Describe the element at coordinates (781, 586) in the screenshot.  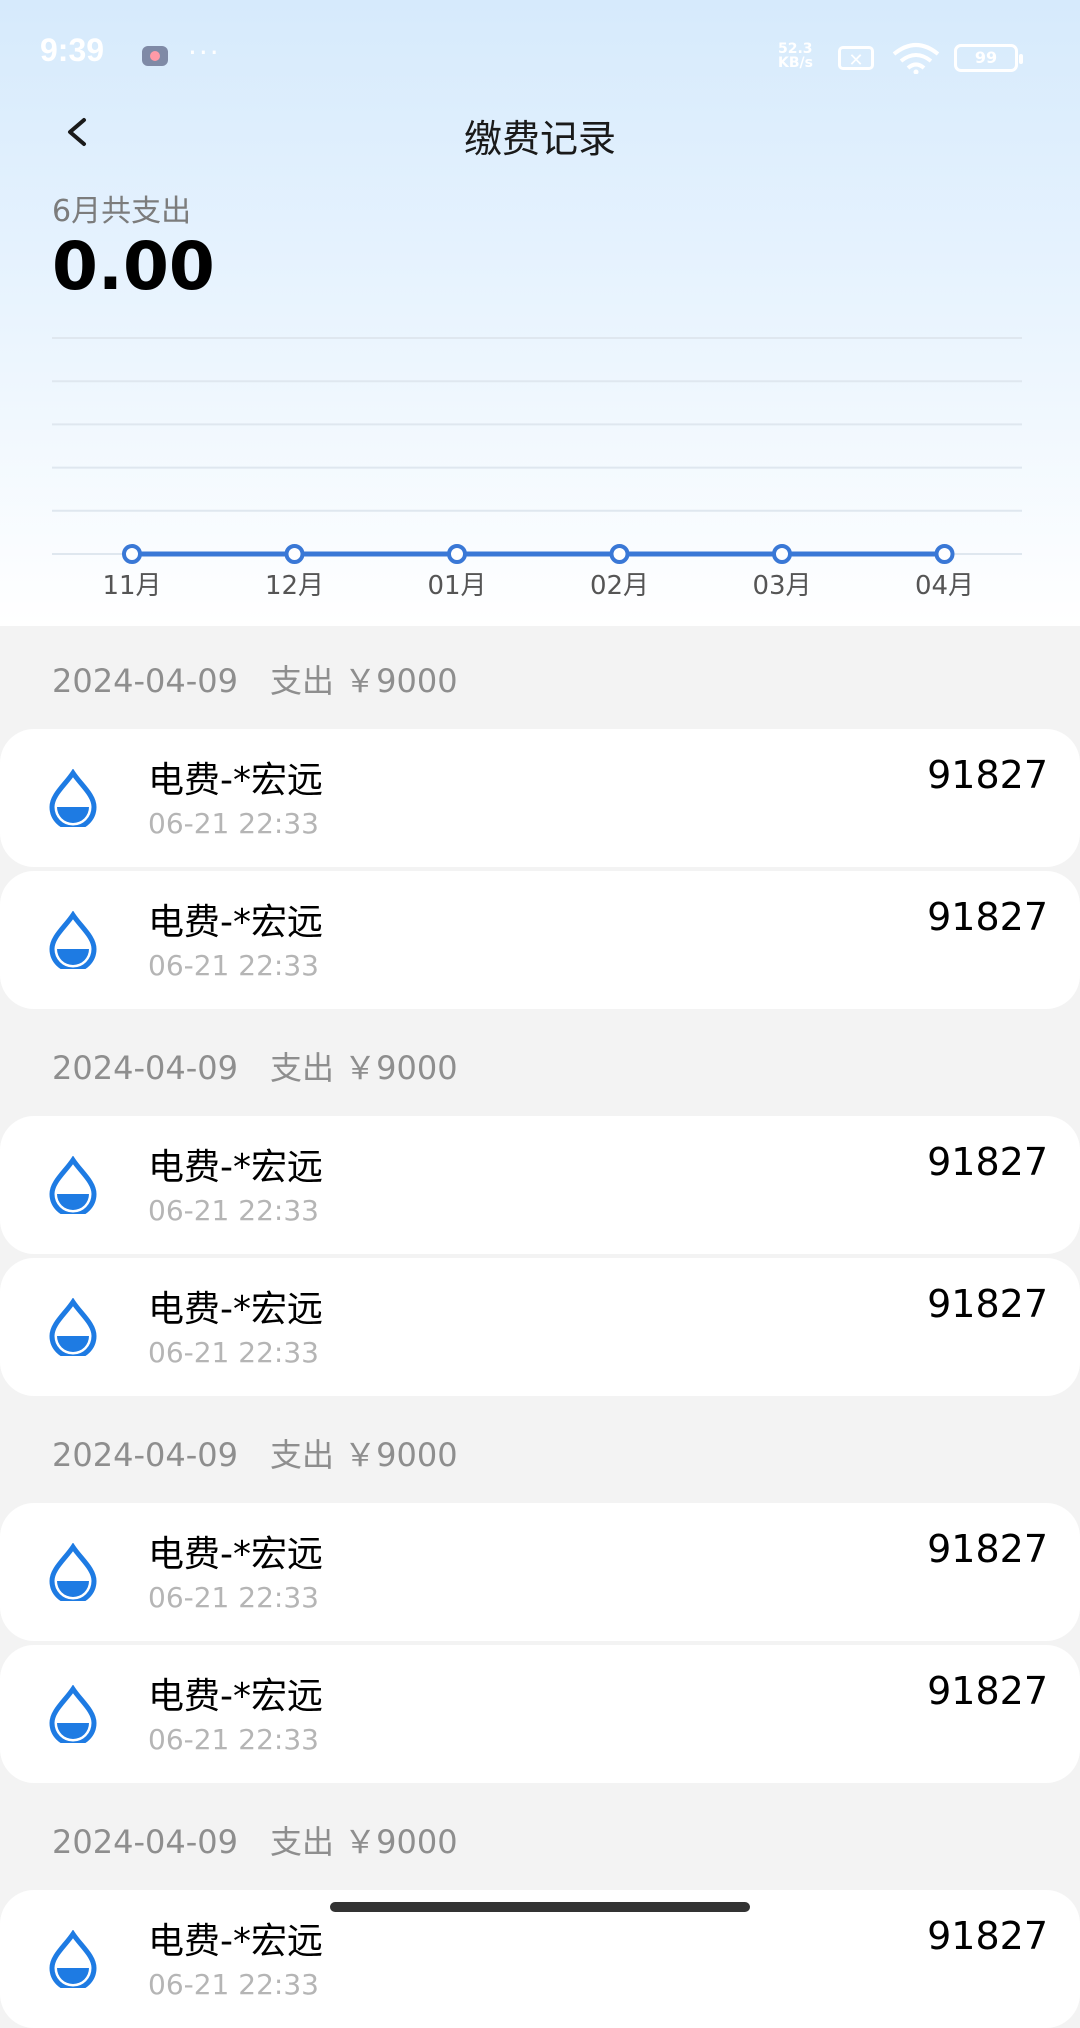
I see `x-tick-label: 03月` at that location.